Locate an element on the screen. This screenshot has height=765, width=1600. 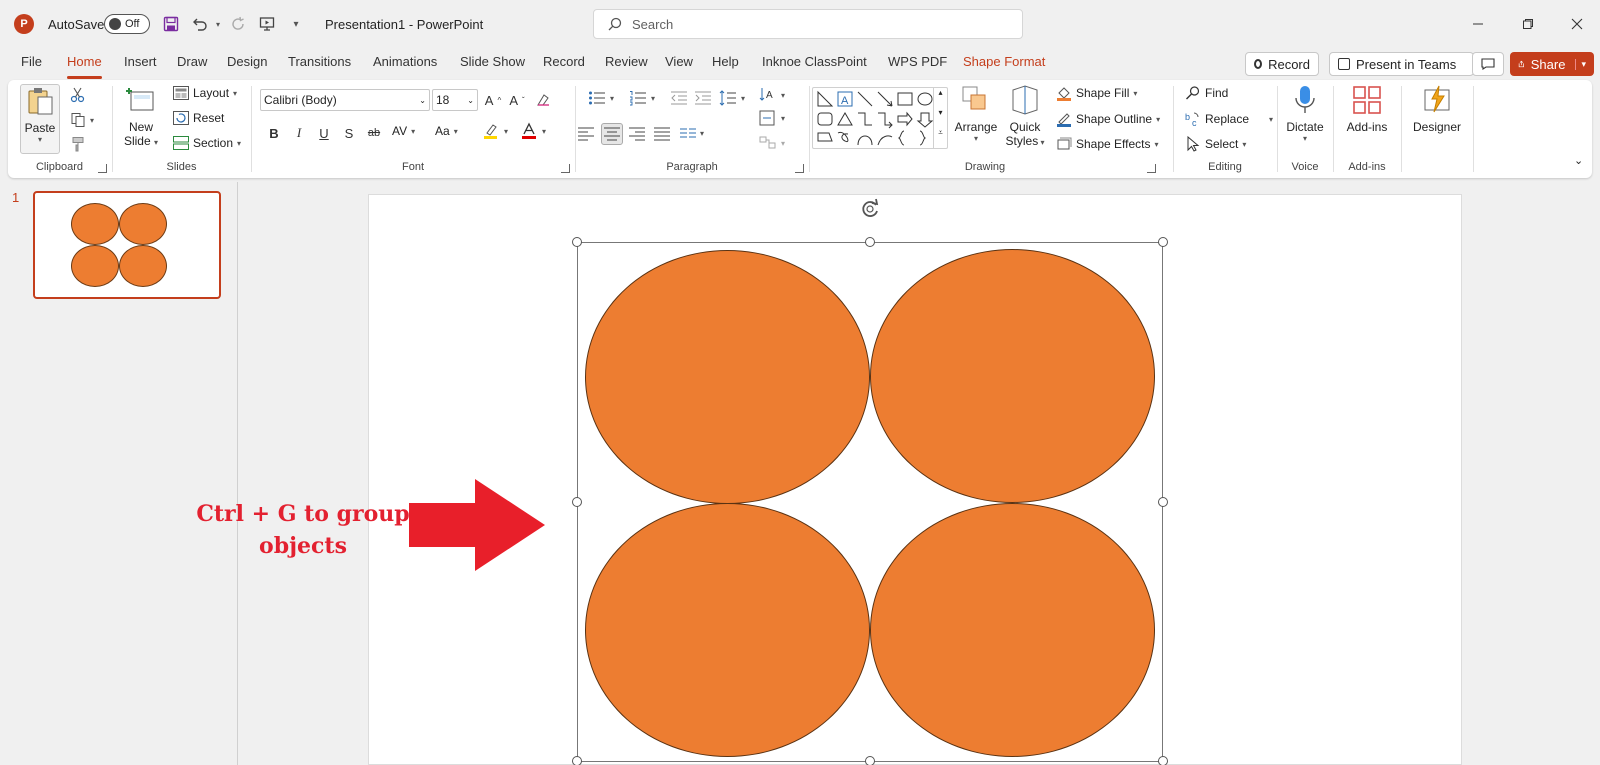
share-dropdown-icon: ▾ is located at coordinates (1580, 64).